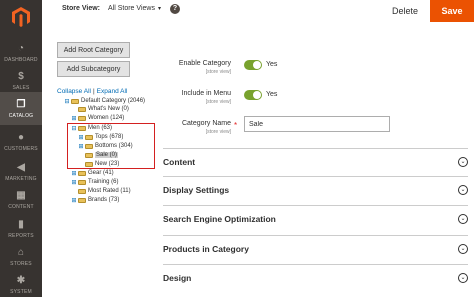 Image resolution: width=474 pixels, height=297 pixels. What do you see at coordinates (21, 224) in the screenshot?
I see `bar-chart-icon: ▮` at bounding box center [21, 224].